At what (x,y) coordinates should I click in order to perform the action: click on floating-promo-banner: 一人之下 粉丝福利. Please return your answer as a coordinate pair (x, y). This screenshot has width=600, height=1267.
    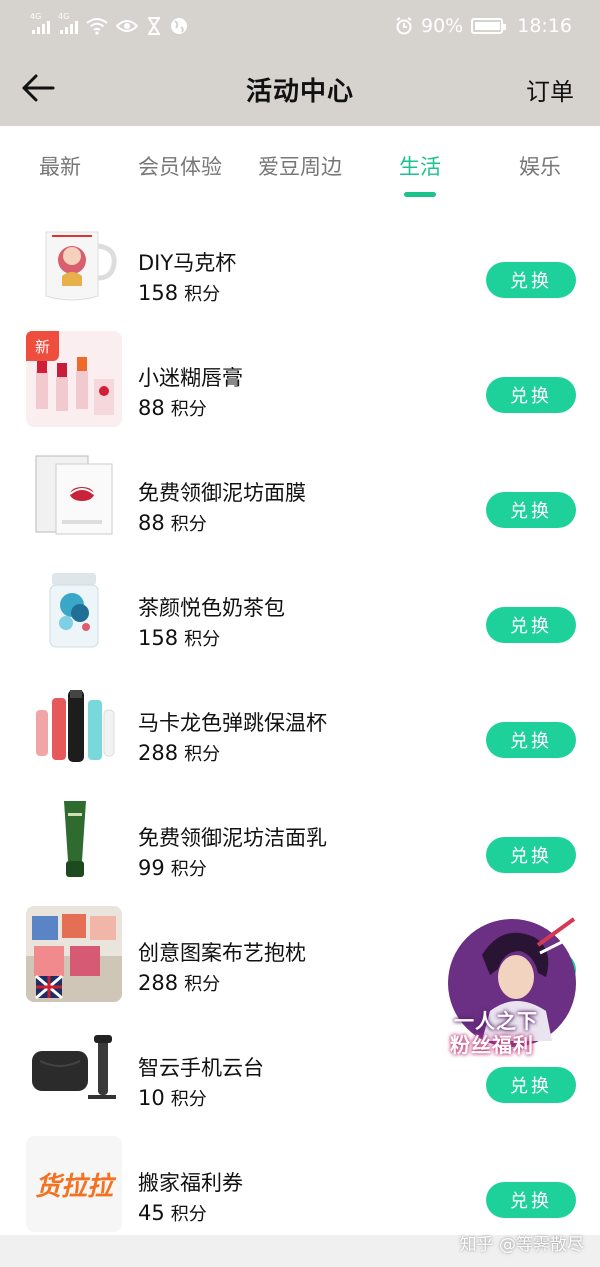
    Looking at the image, I should click on (512, 986).